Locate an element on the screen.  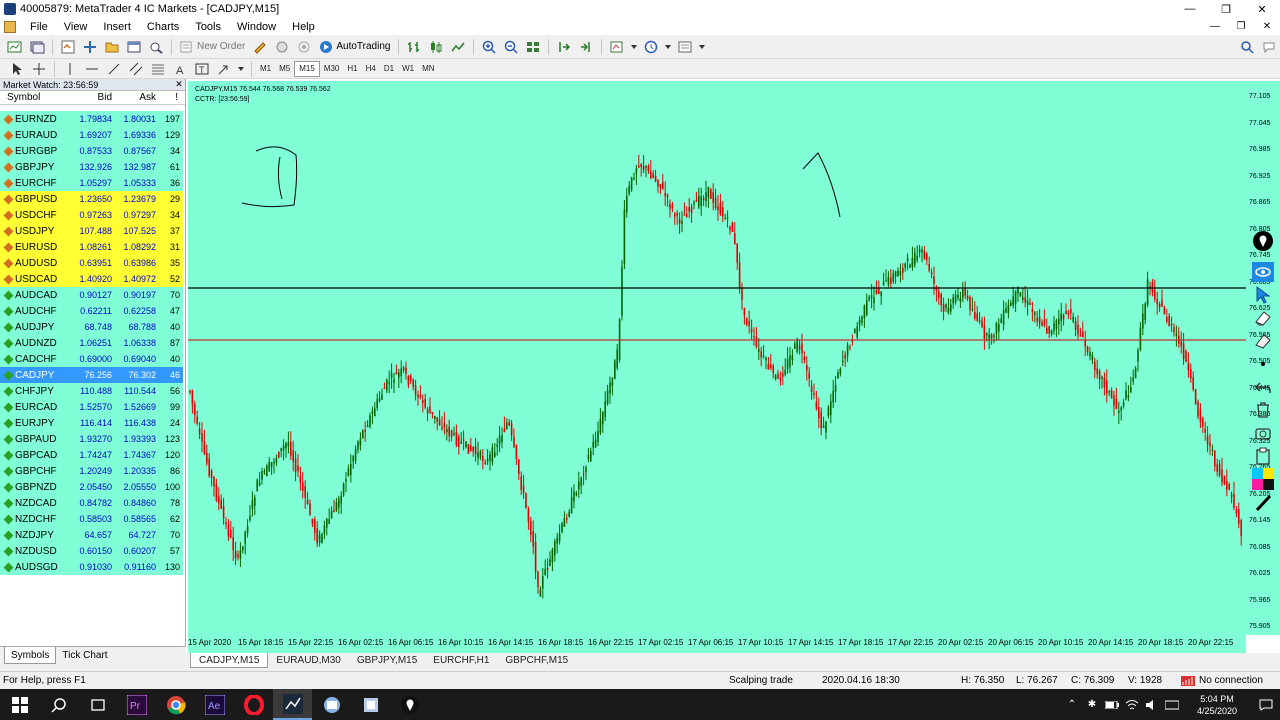
symbol-row-gbpaud: GBPAUD 1.93270 1.93393 123 is located at coordinates (91, 439).